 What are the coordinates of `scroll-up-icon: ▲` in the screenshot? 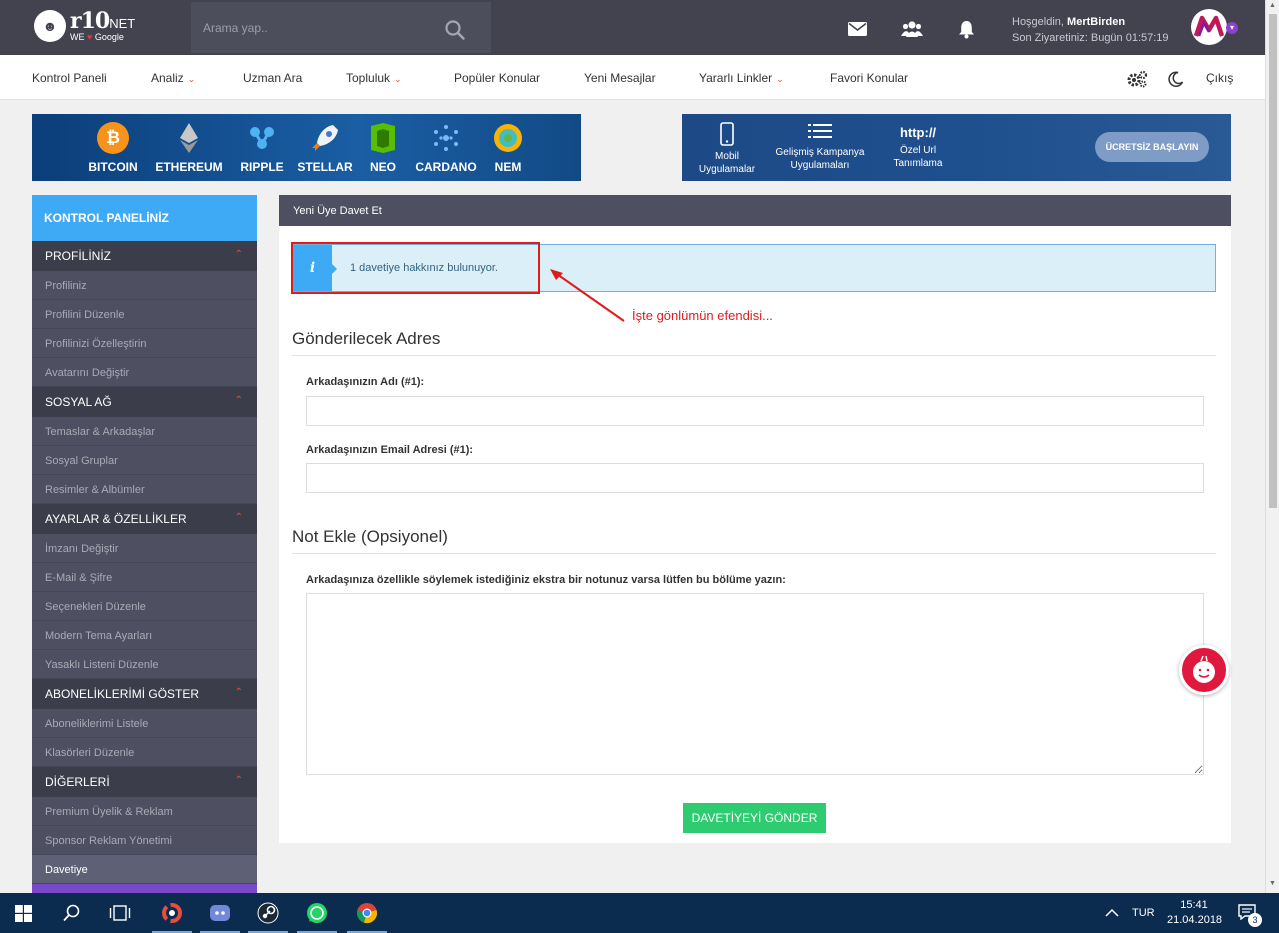 It's located at (1272, 5).